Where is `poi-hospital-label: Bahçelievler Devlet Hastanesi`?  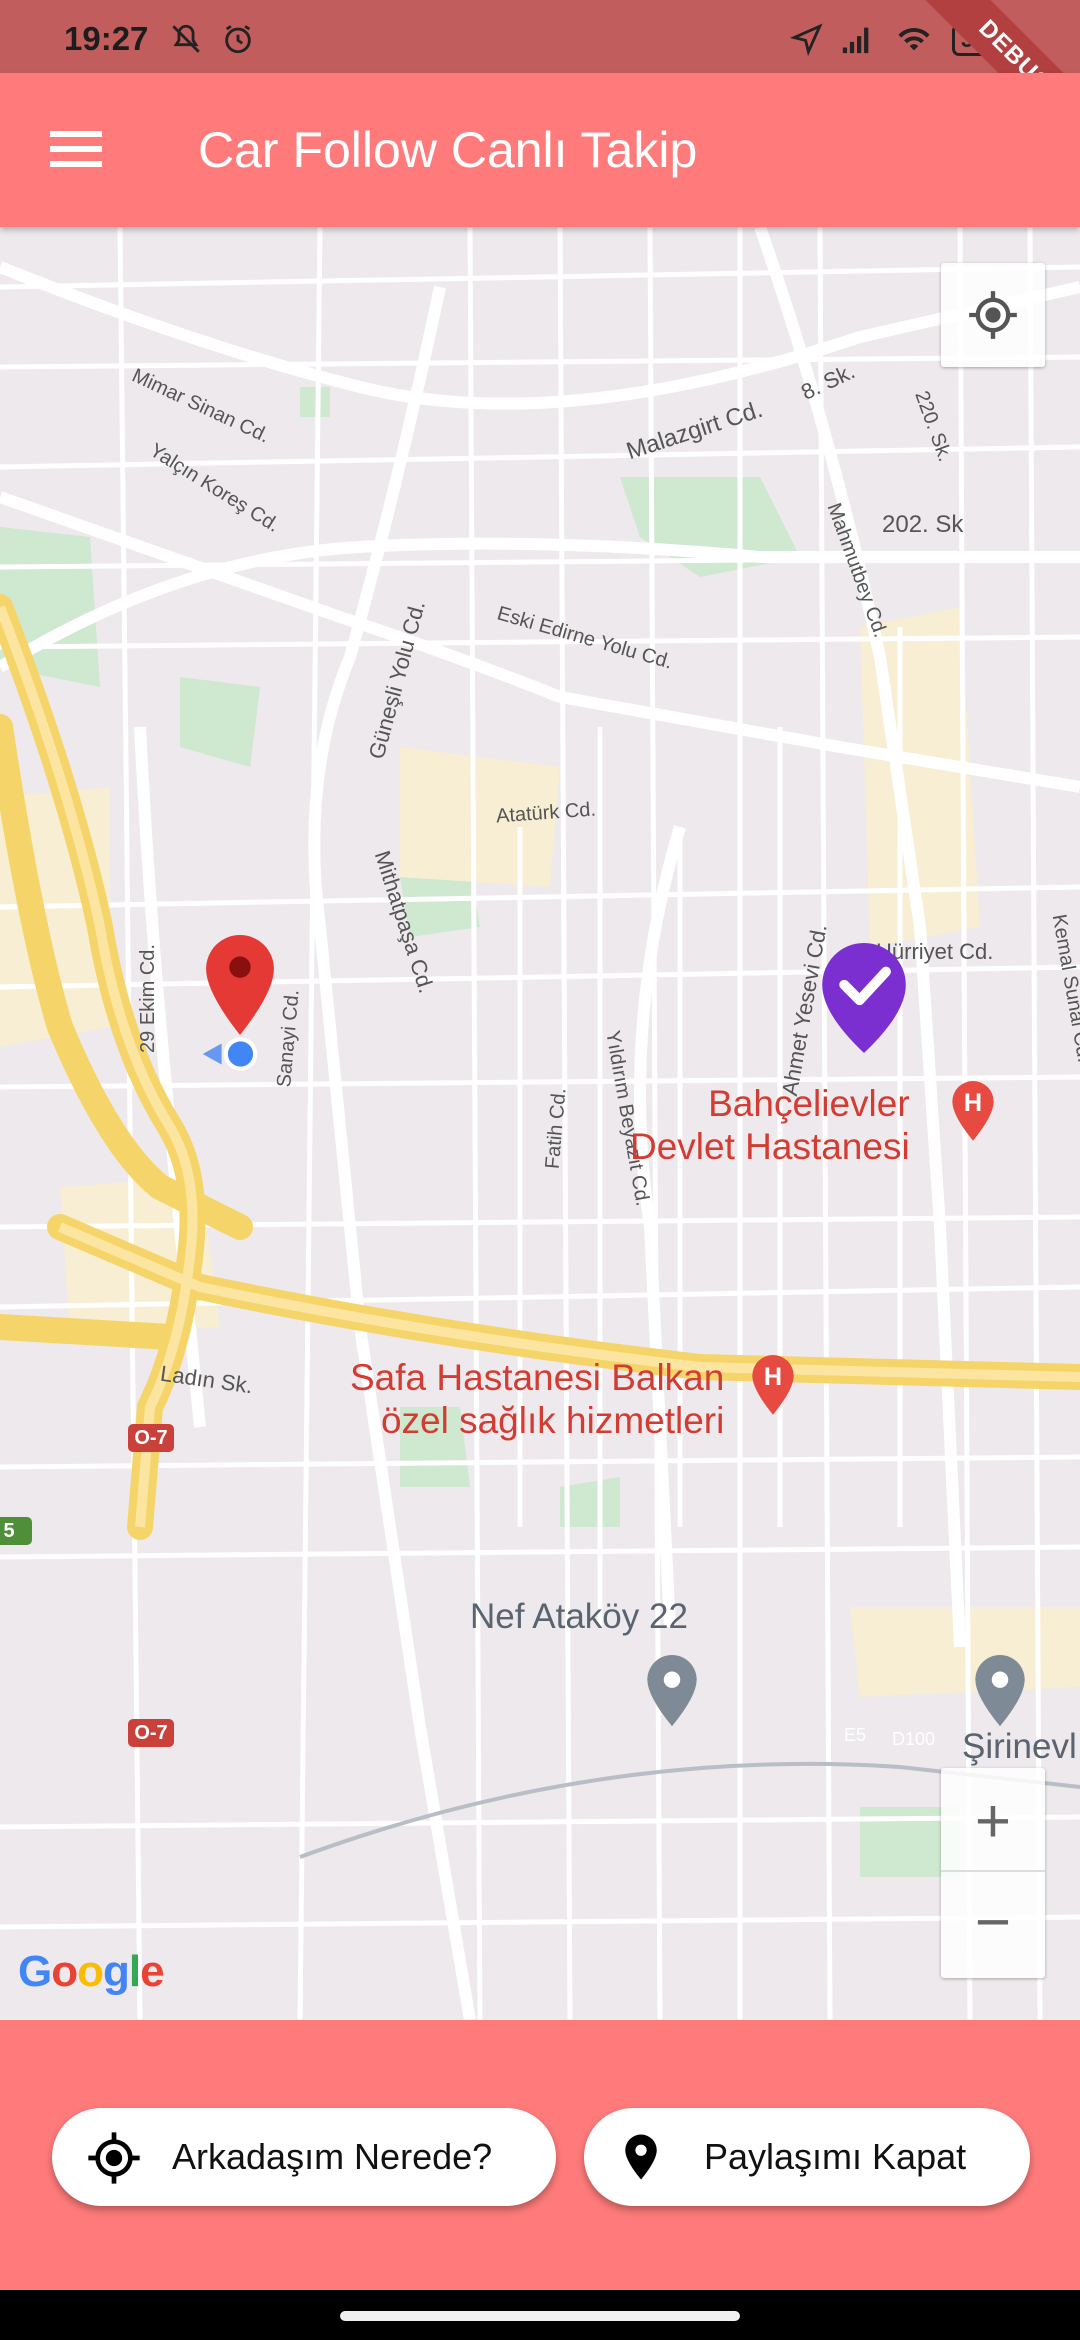
poi-hospital-label: Bahçelievler Devlet Hastanesi is located at coordinates (770, 1125).